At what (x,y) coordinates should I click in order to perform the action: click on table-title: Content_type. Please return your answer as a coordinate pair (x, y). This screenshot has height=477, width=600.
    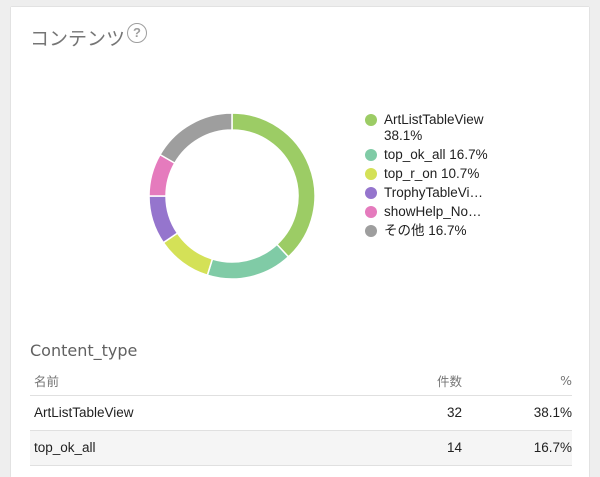
    Looking at the image, I should click on (84, 350).